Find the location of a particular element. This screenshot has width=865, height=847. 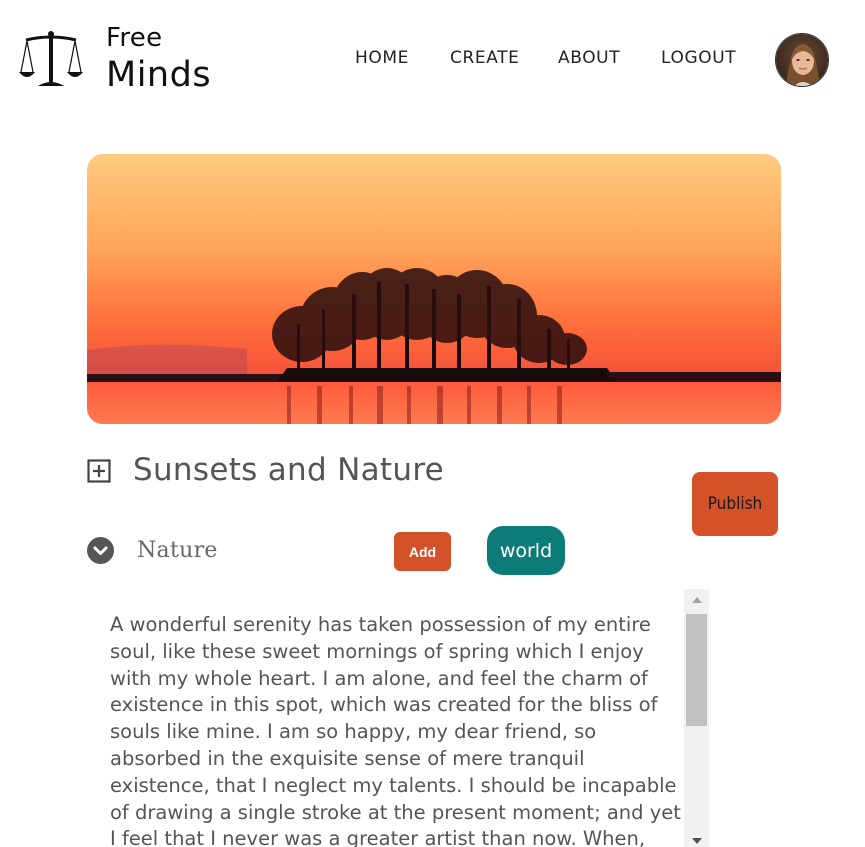

publish-button: Publish is located at coordinates (735, 504).